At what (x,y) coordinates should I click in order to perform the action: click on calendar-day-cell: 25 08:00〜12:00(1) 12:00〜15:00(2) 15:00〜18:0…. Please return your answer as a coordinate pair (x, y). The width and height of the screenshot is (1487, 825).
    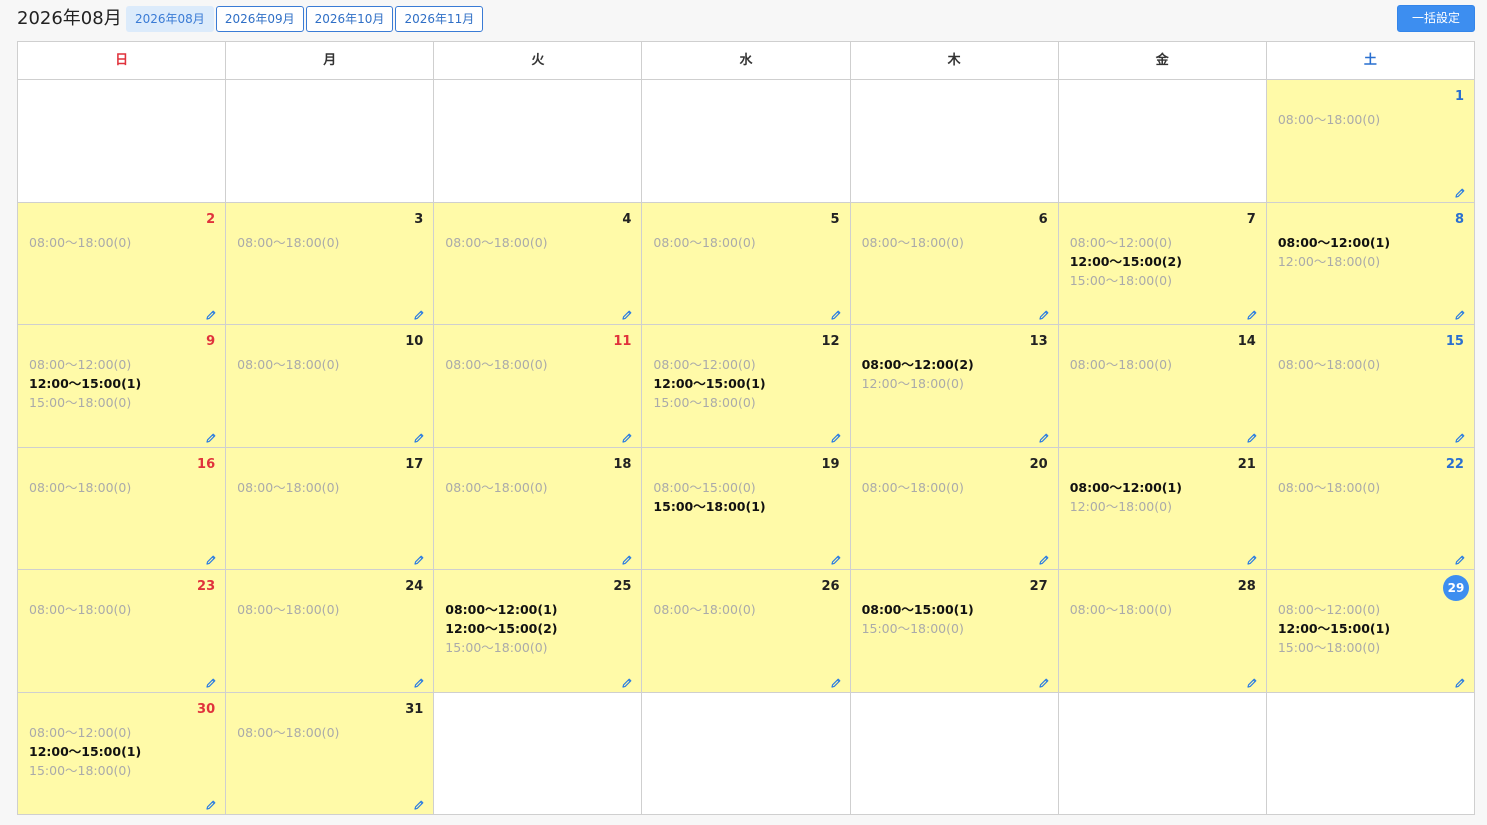
    Looking at the image, I should click on (538, 631).